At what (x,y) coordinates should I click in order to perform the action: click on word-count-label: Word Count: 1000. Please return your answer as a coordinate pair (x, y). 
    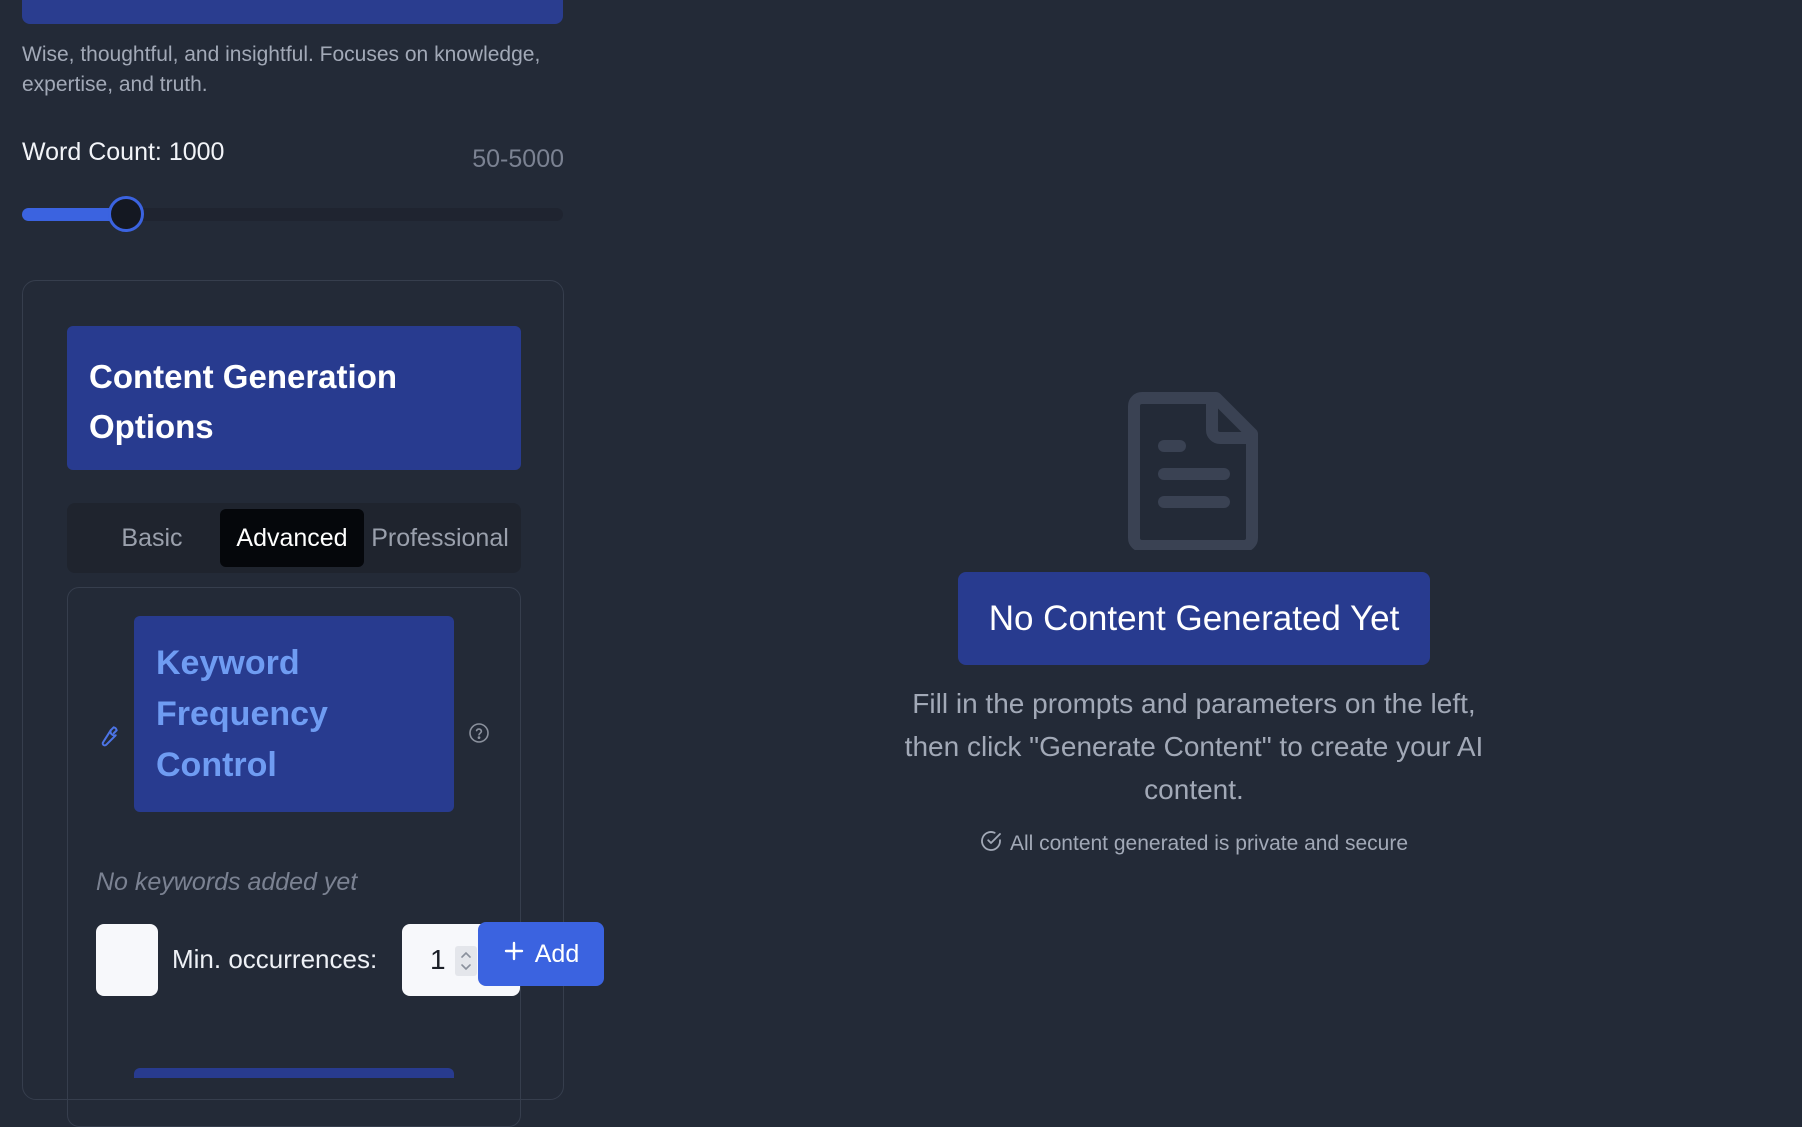
    Looking at the image, I should click on (123, 152).